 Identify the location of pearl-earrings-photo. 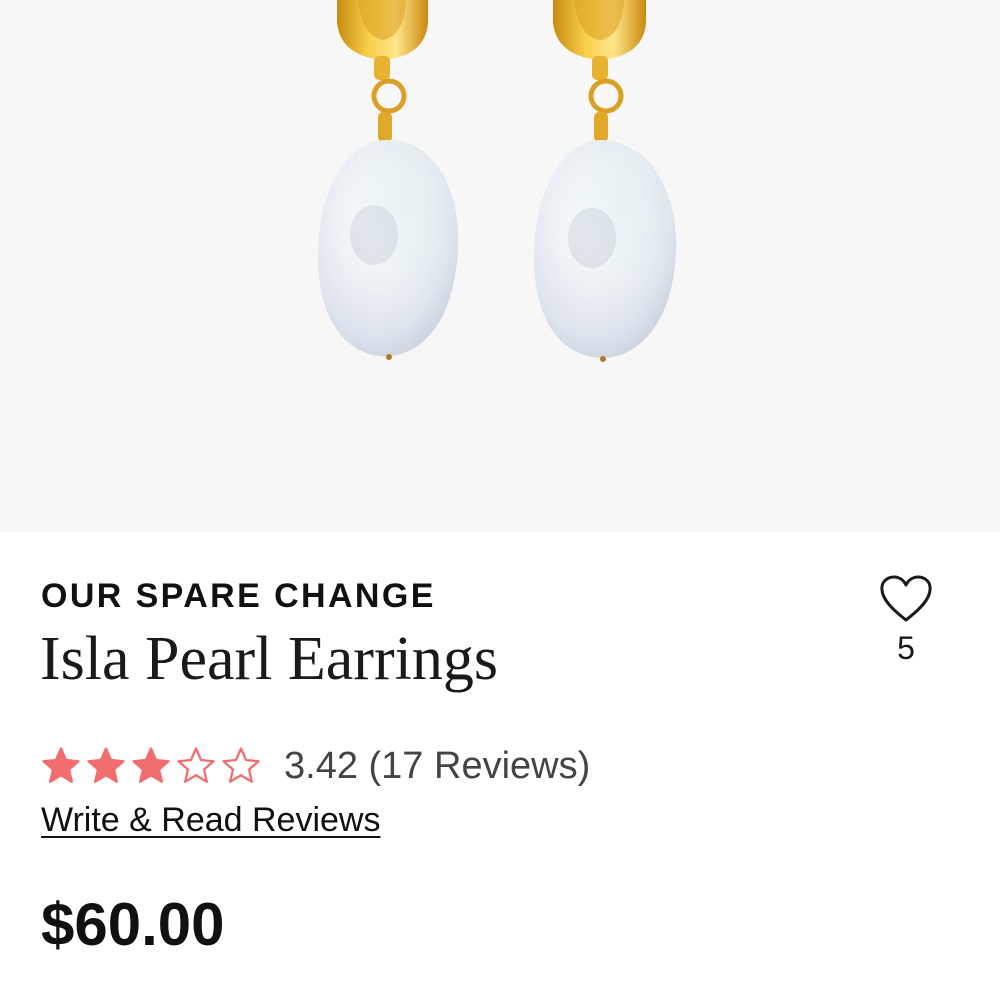
(497, 181).